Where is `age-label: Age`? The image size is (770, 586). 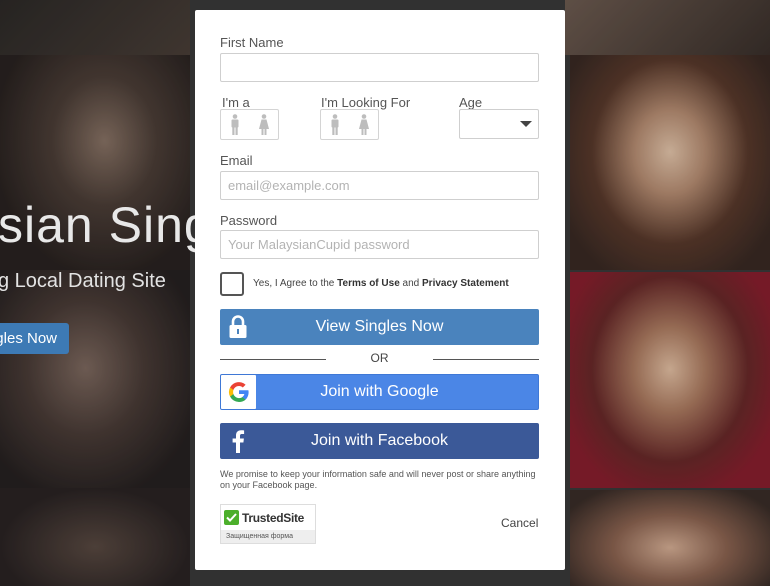
age-label: Age is located at coordinates (471, 102).